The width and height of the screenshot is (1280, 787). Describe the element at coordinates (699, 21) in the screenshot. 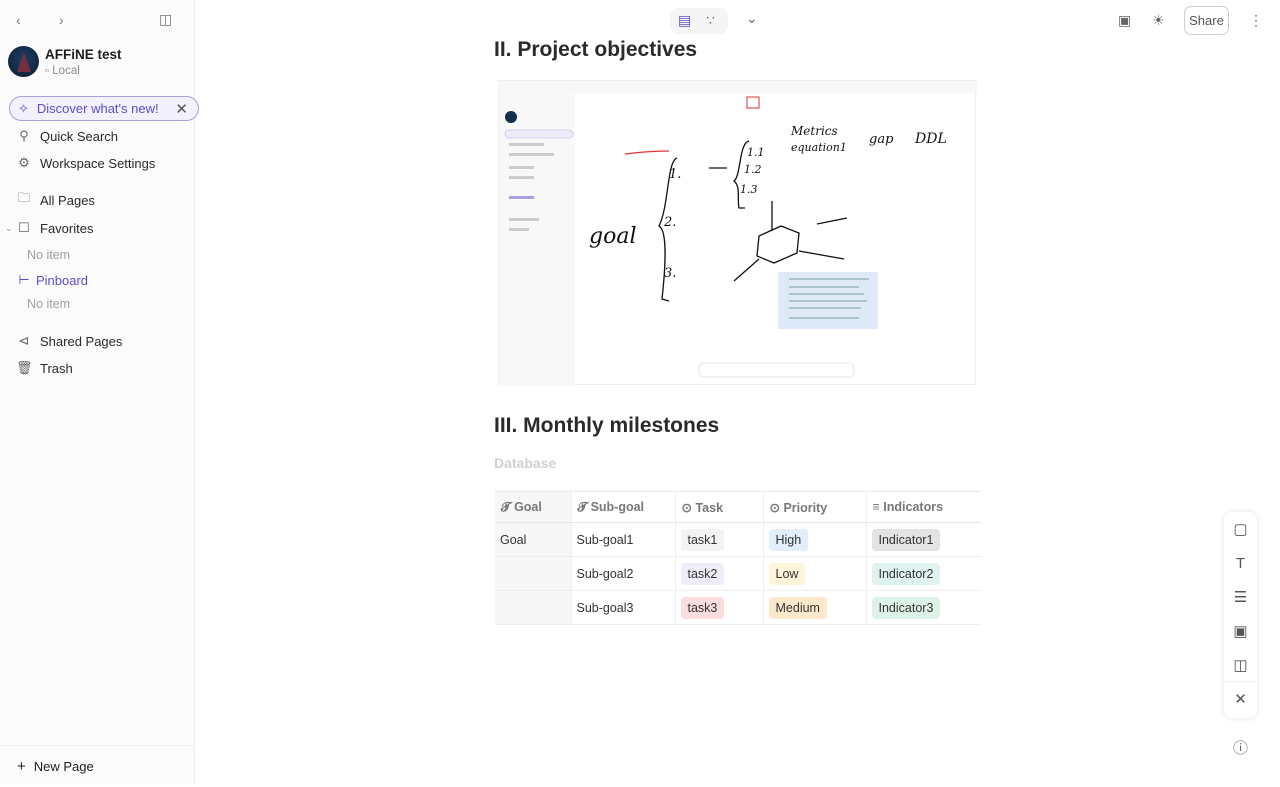

I see `mode-switch: ▤ ∵` at that location.